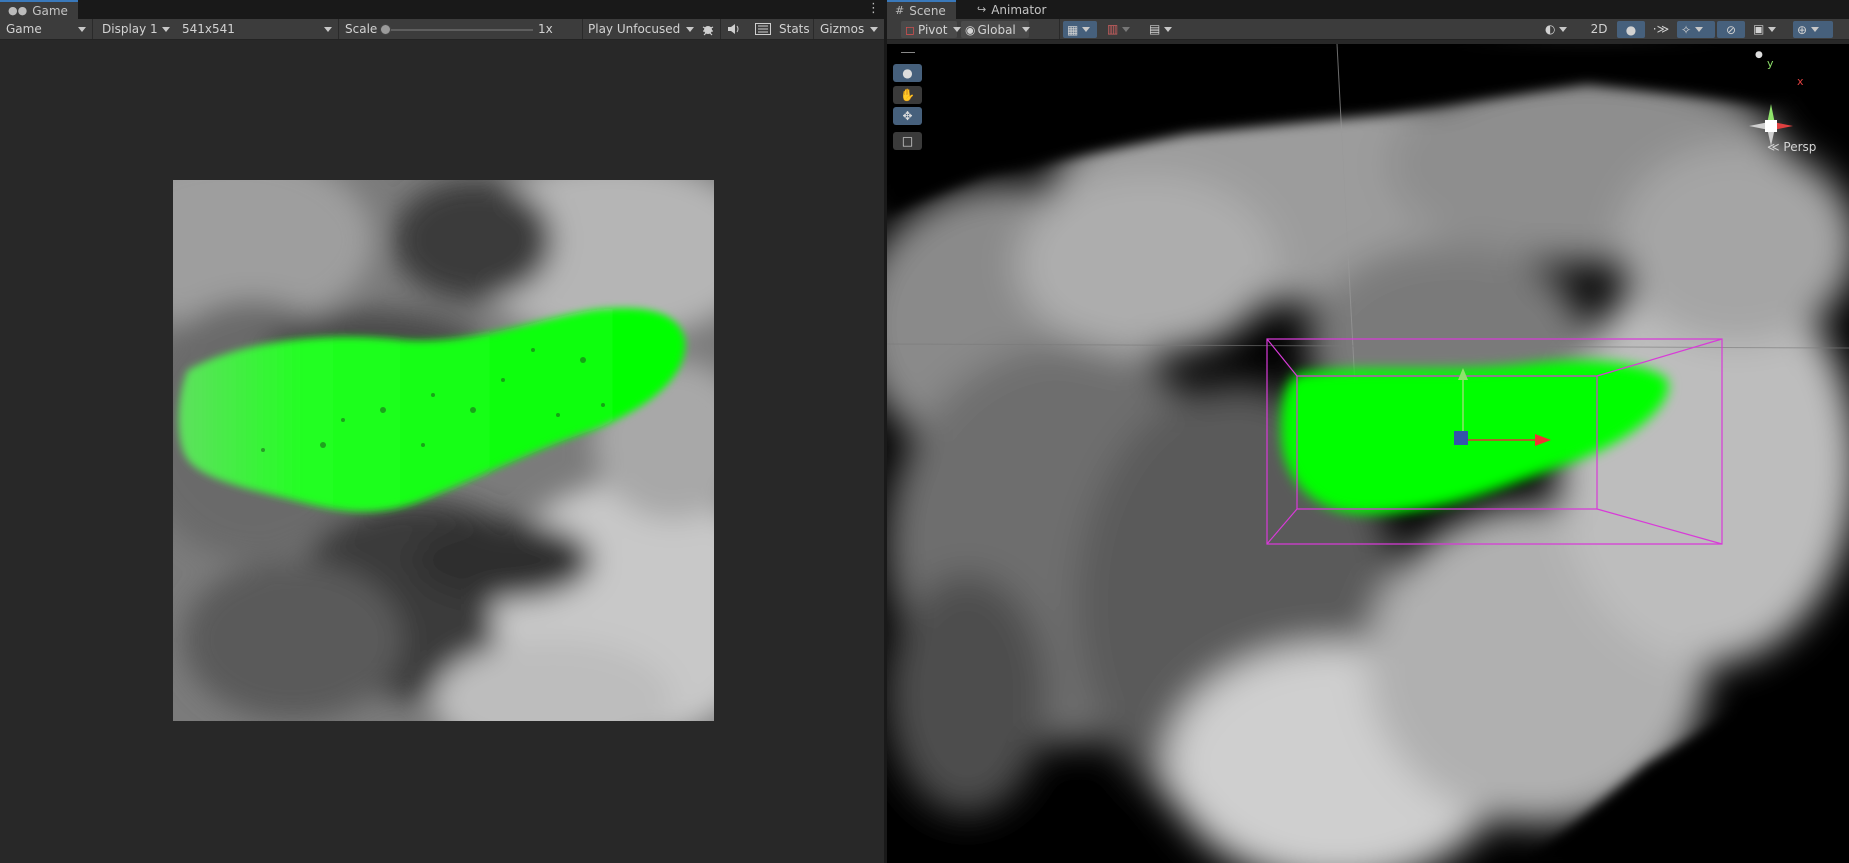 The height and width of the screenshot is (863, 1849). Describe the element at coordinates (1073, 29) in the screenshot. I see `grid-snap-icon: ▦` at that location.